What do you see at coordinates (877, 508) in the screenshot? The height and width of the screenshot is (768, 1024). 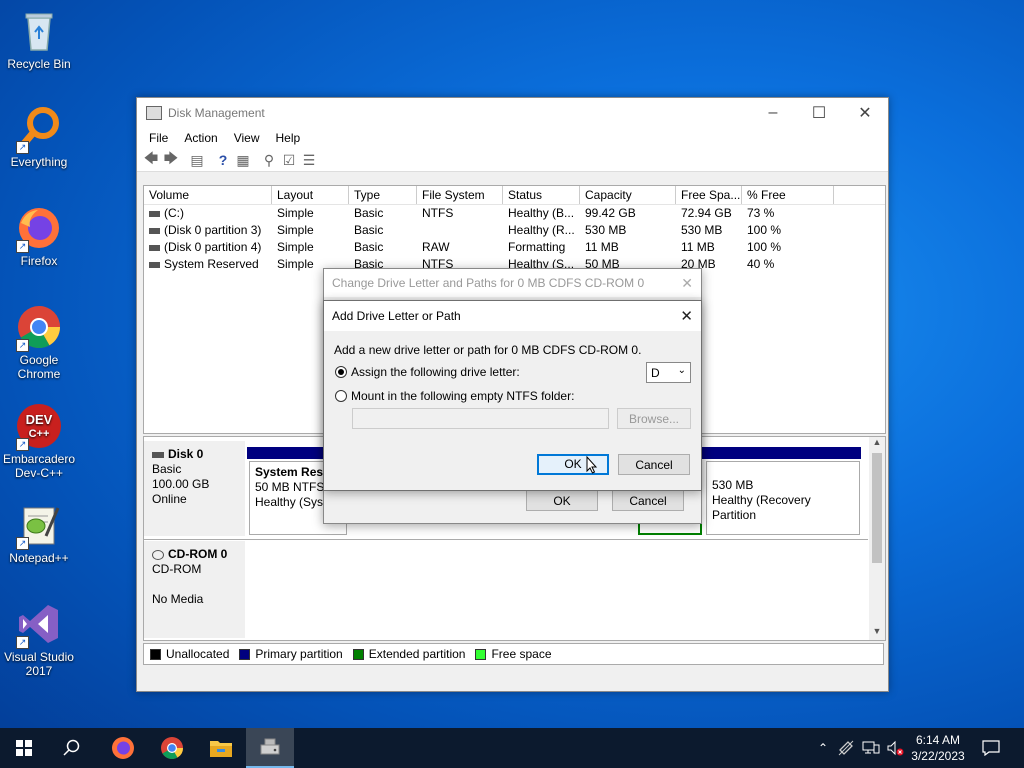 I see `scroll-thumb` at bounding box center [877, 508].